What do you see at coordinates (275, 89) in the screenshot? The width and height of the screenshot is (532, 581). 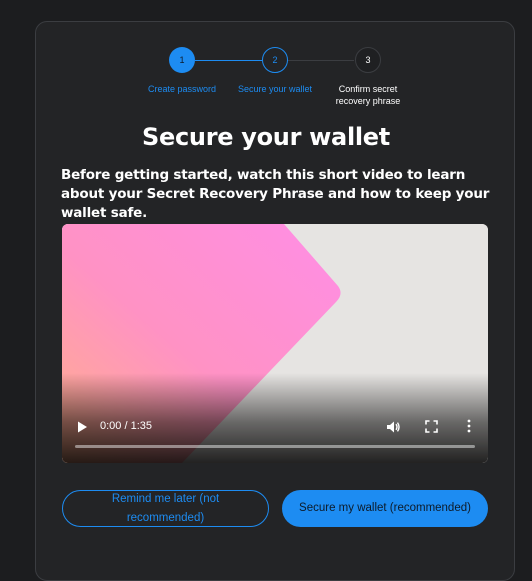 I see `step-2-label: Secure your wallet` at bounding box center [275, 89].